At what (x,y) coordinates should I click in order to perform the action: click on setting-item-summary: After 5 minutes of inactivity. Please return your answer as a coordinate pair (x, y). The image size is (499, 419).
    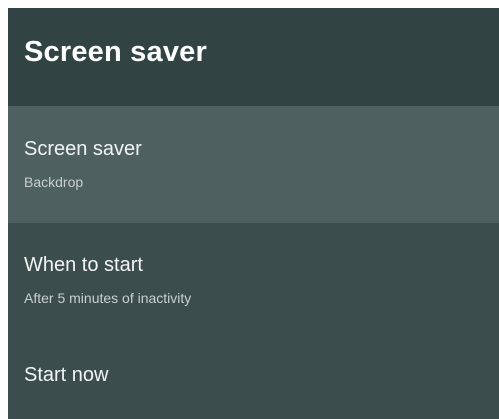
    Looking at the image, I should click on (108, 297).